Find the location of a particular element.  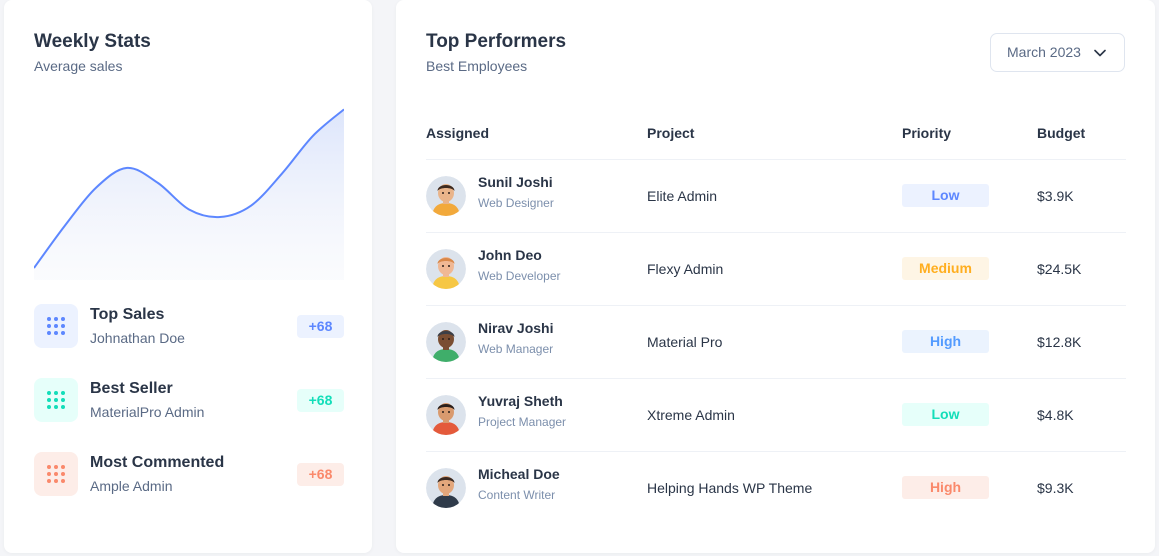

project-cell: Flexy Admin is located at coordinates (774, 269).